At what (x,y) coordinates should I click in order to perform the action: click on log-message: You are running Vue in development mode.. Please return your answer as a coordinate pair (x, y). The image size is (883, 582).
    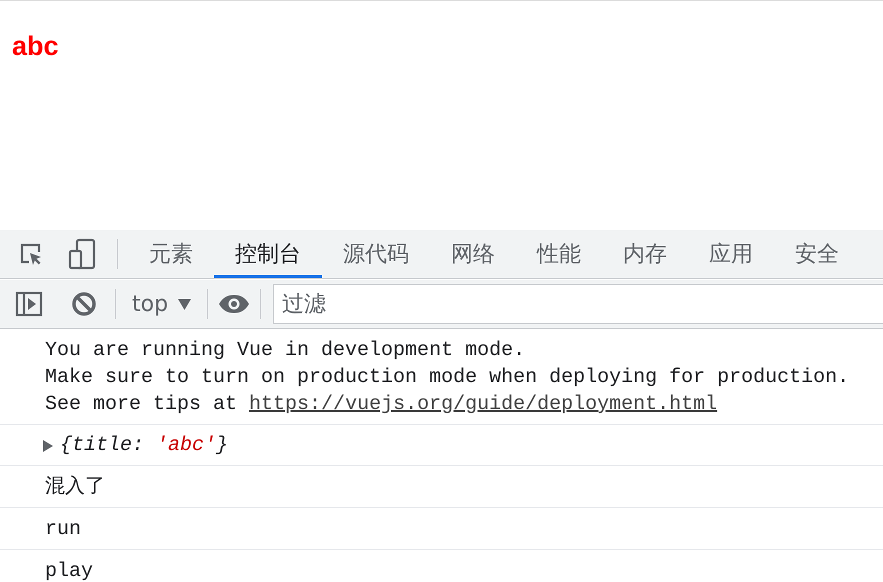
    Looking at the image, I should click on (285, 351).